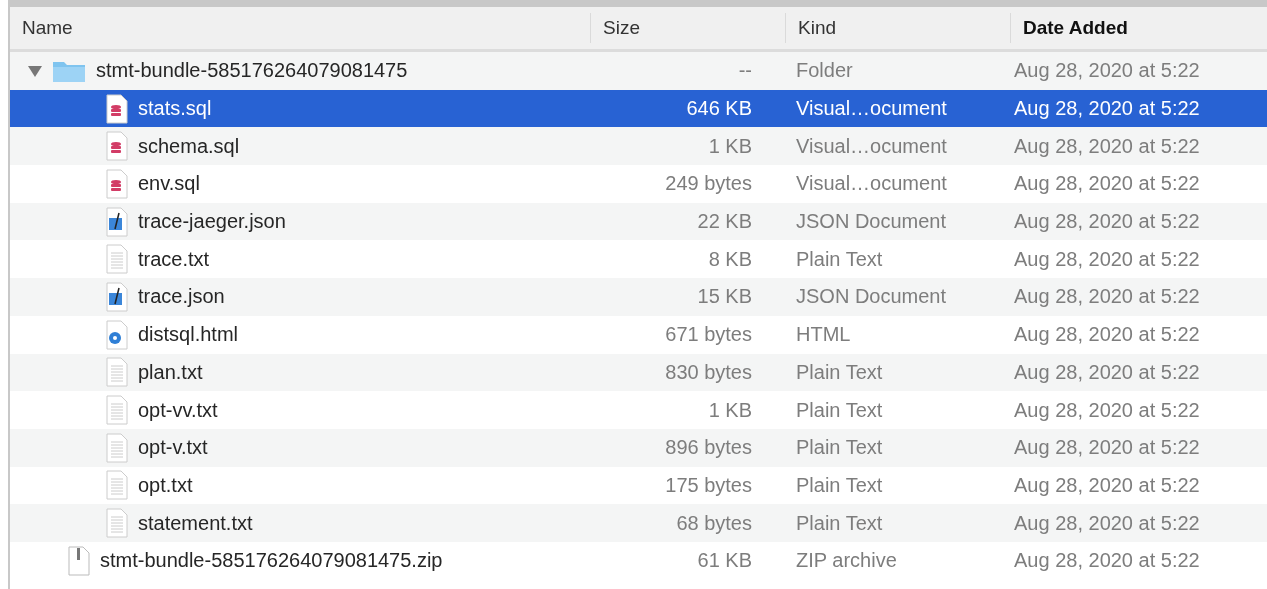 The width and height of the screenshot is (1267, 589). I want to click on file-row: stats.sql 646 KB Visual…ocument Aug 28, 2020 at 5:22, so click(638, 108).